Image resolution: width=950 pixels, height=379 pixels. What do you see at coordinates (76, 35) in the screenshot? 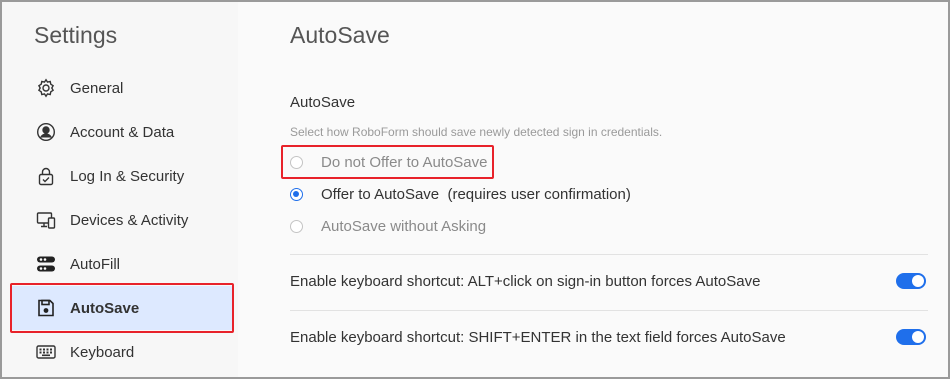
I see `sidebar-title: Settings` at bounding box center [76, 35].